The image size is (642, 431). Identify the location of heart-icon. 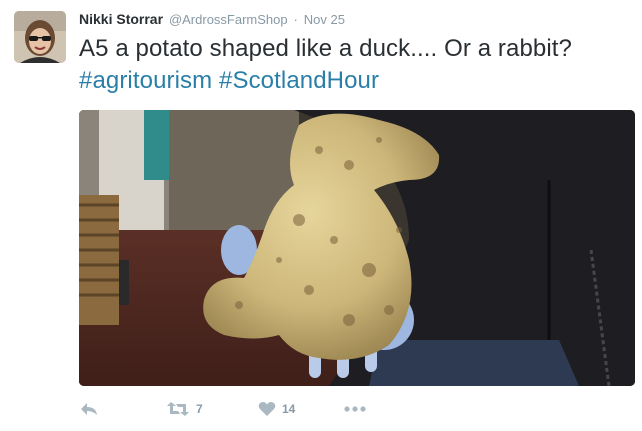
(267, 409).